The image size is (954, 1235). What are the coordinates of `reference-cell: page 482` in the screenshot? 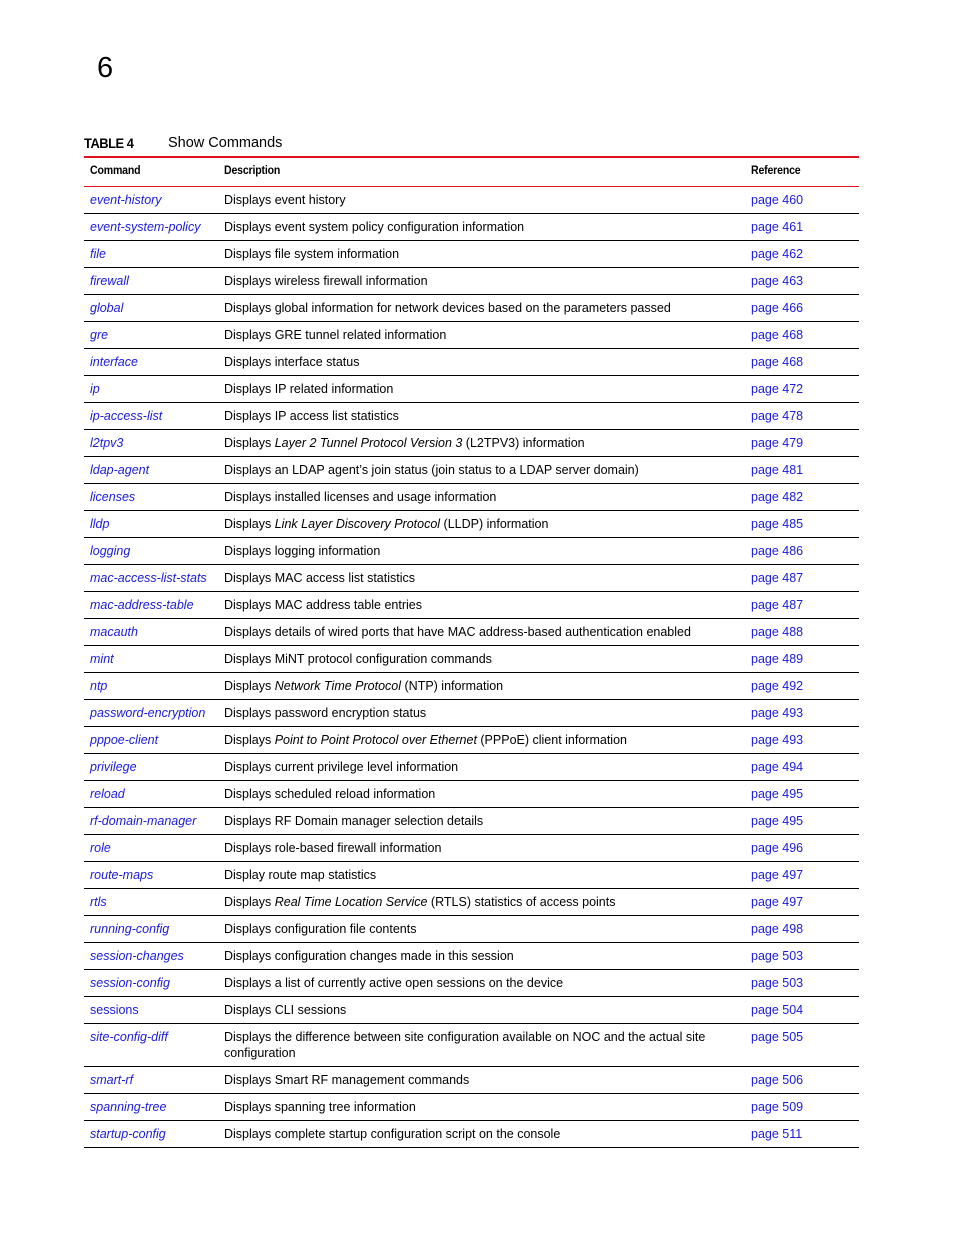 It's located at (802, 497).